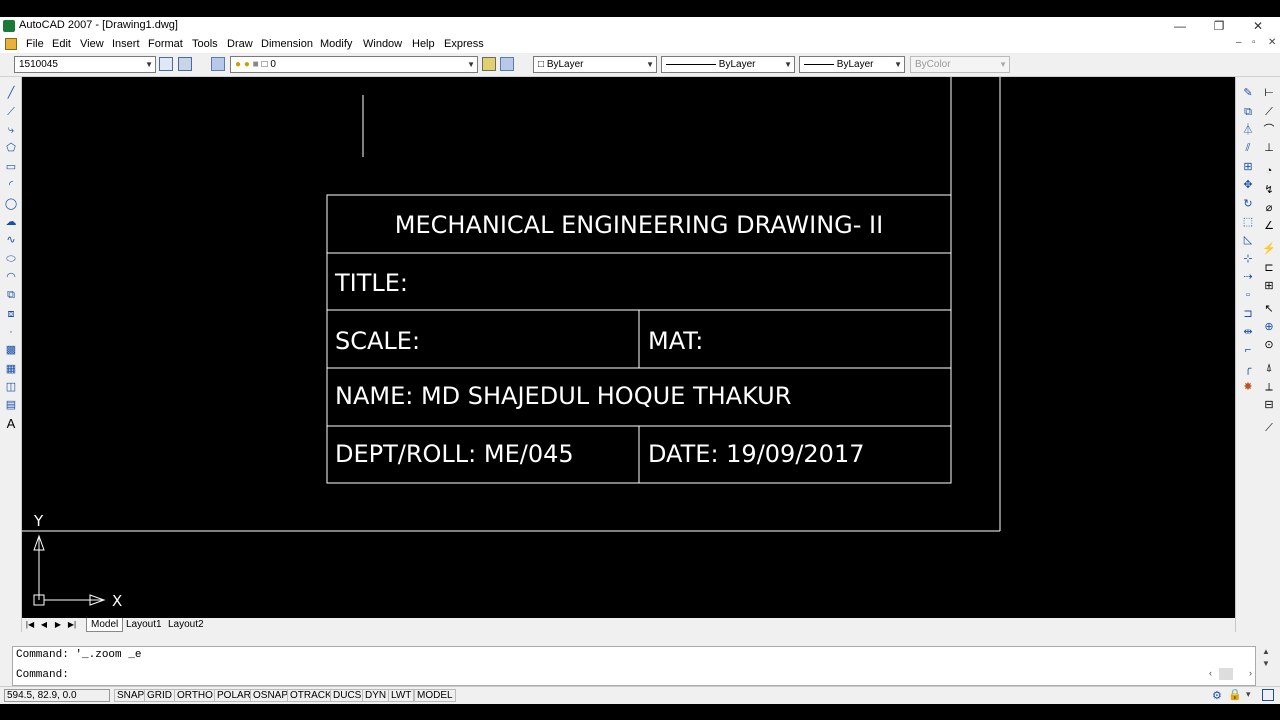  Describe the element at coordinates (144, 624) in the screenshot. I see `tab-layout1: Layout1` at that location.